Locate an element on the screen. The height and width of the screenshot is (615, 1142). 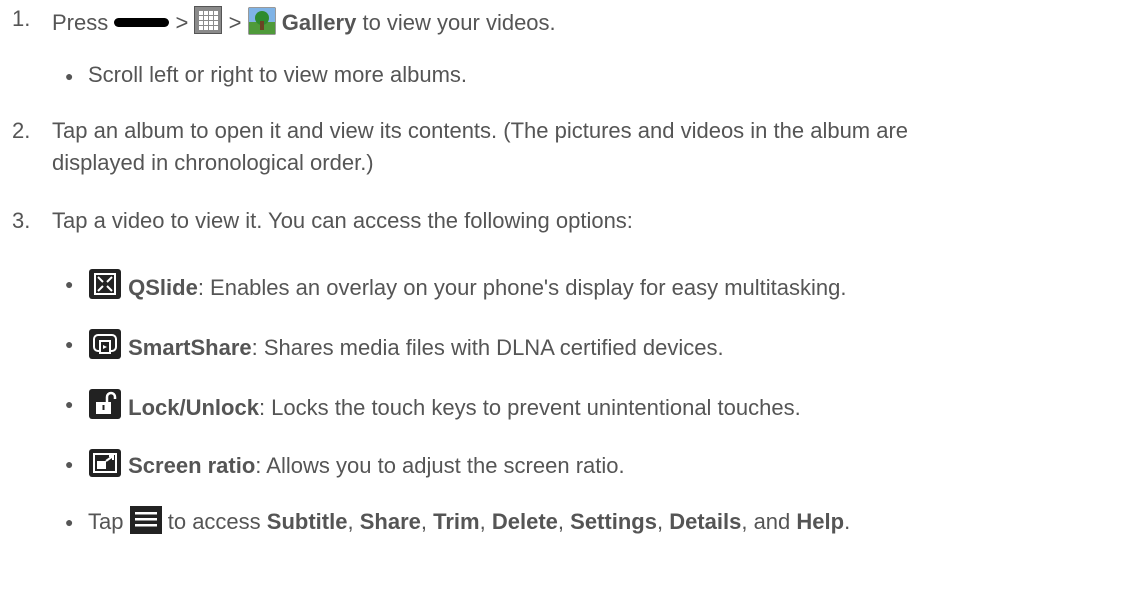
menu-item-details: Details is located at coordinates (705, 521).